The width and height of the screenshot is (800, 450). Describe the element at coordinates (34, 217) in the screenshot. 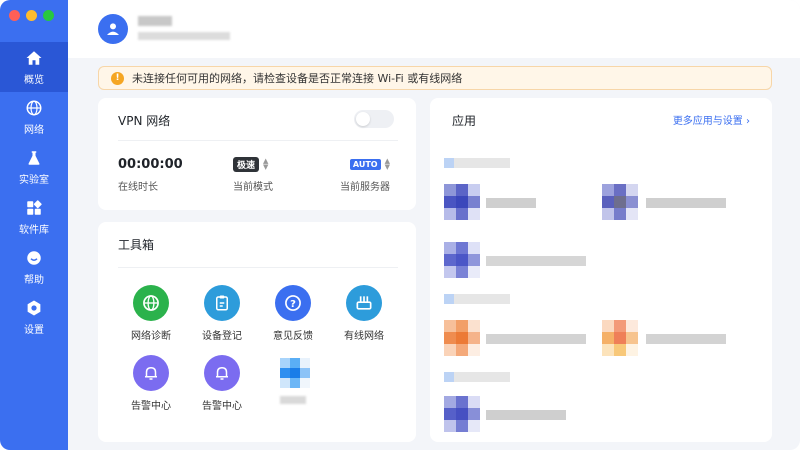

I see `sidebar-item-software: 软件库` at that location.